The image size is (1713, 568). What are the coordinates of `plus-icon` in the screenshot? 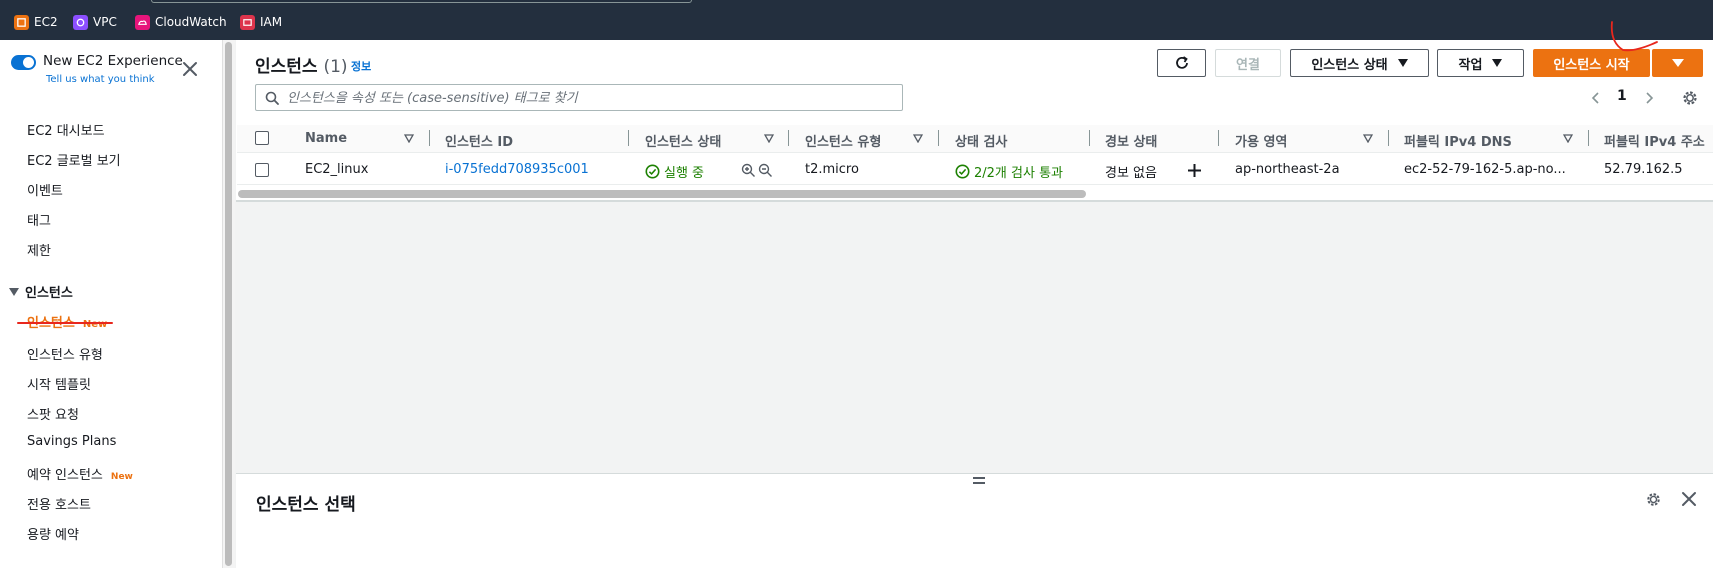 It's located at (1194, 170).